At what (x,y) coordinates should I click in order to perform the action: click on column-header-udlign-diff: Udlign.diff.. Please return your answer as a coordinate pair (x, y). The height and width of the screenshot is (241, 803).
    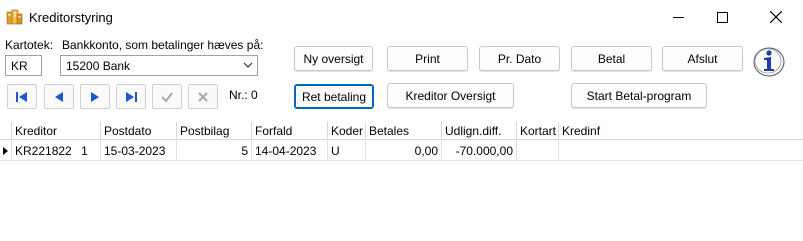
    Looking at the image, I should click on (479, 131).